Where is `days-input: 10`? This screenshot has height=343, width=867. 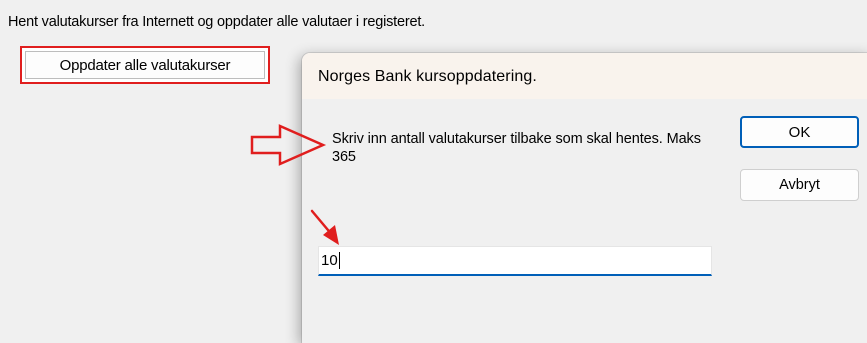 days-input: 10 is located at coordinates (515, 261).